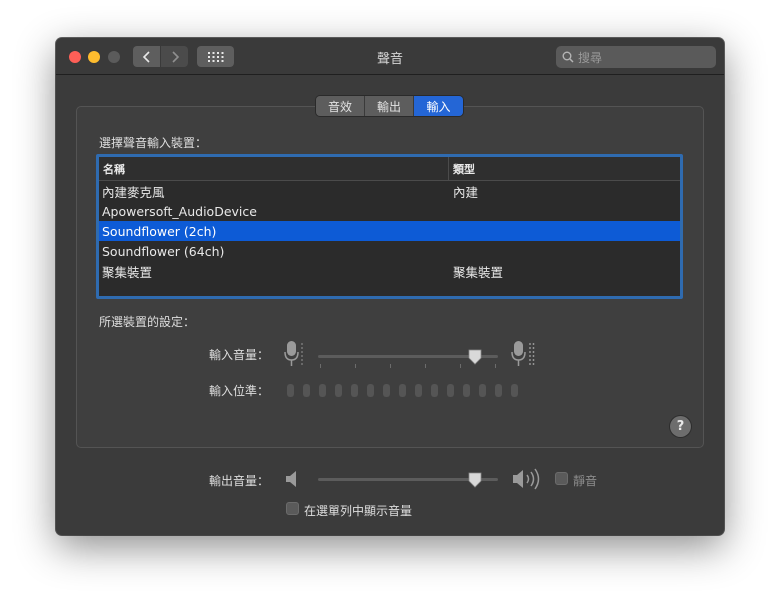 This screenshot has height=610, width=780. What do you see at coordinates (561, 478) in the screenshot?
I see `mute-checkbox` at bounding box center [561, 478].